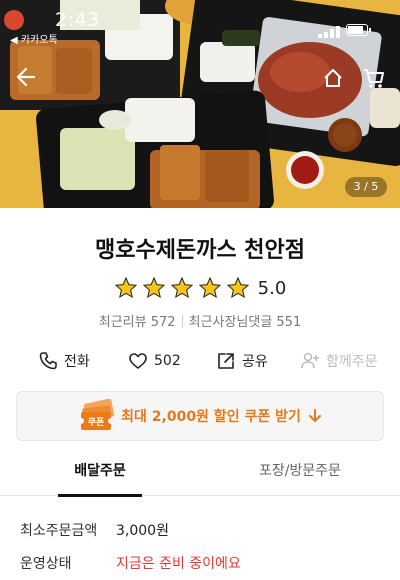  Describe the element at coordinates (352, 362) in the screenshot. I see `group-order-label: 함께주문` at that location.